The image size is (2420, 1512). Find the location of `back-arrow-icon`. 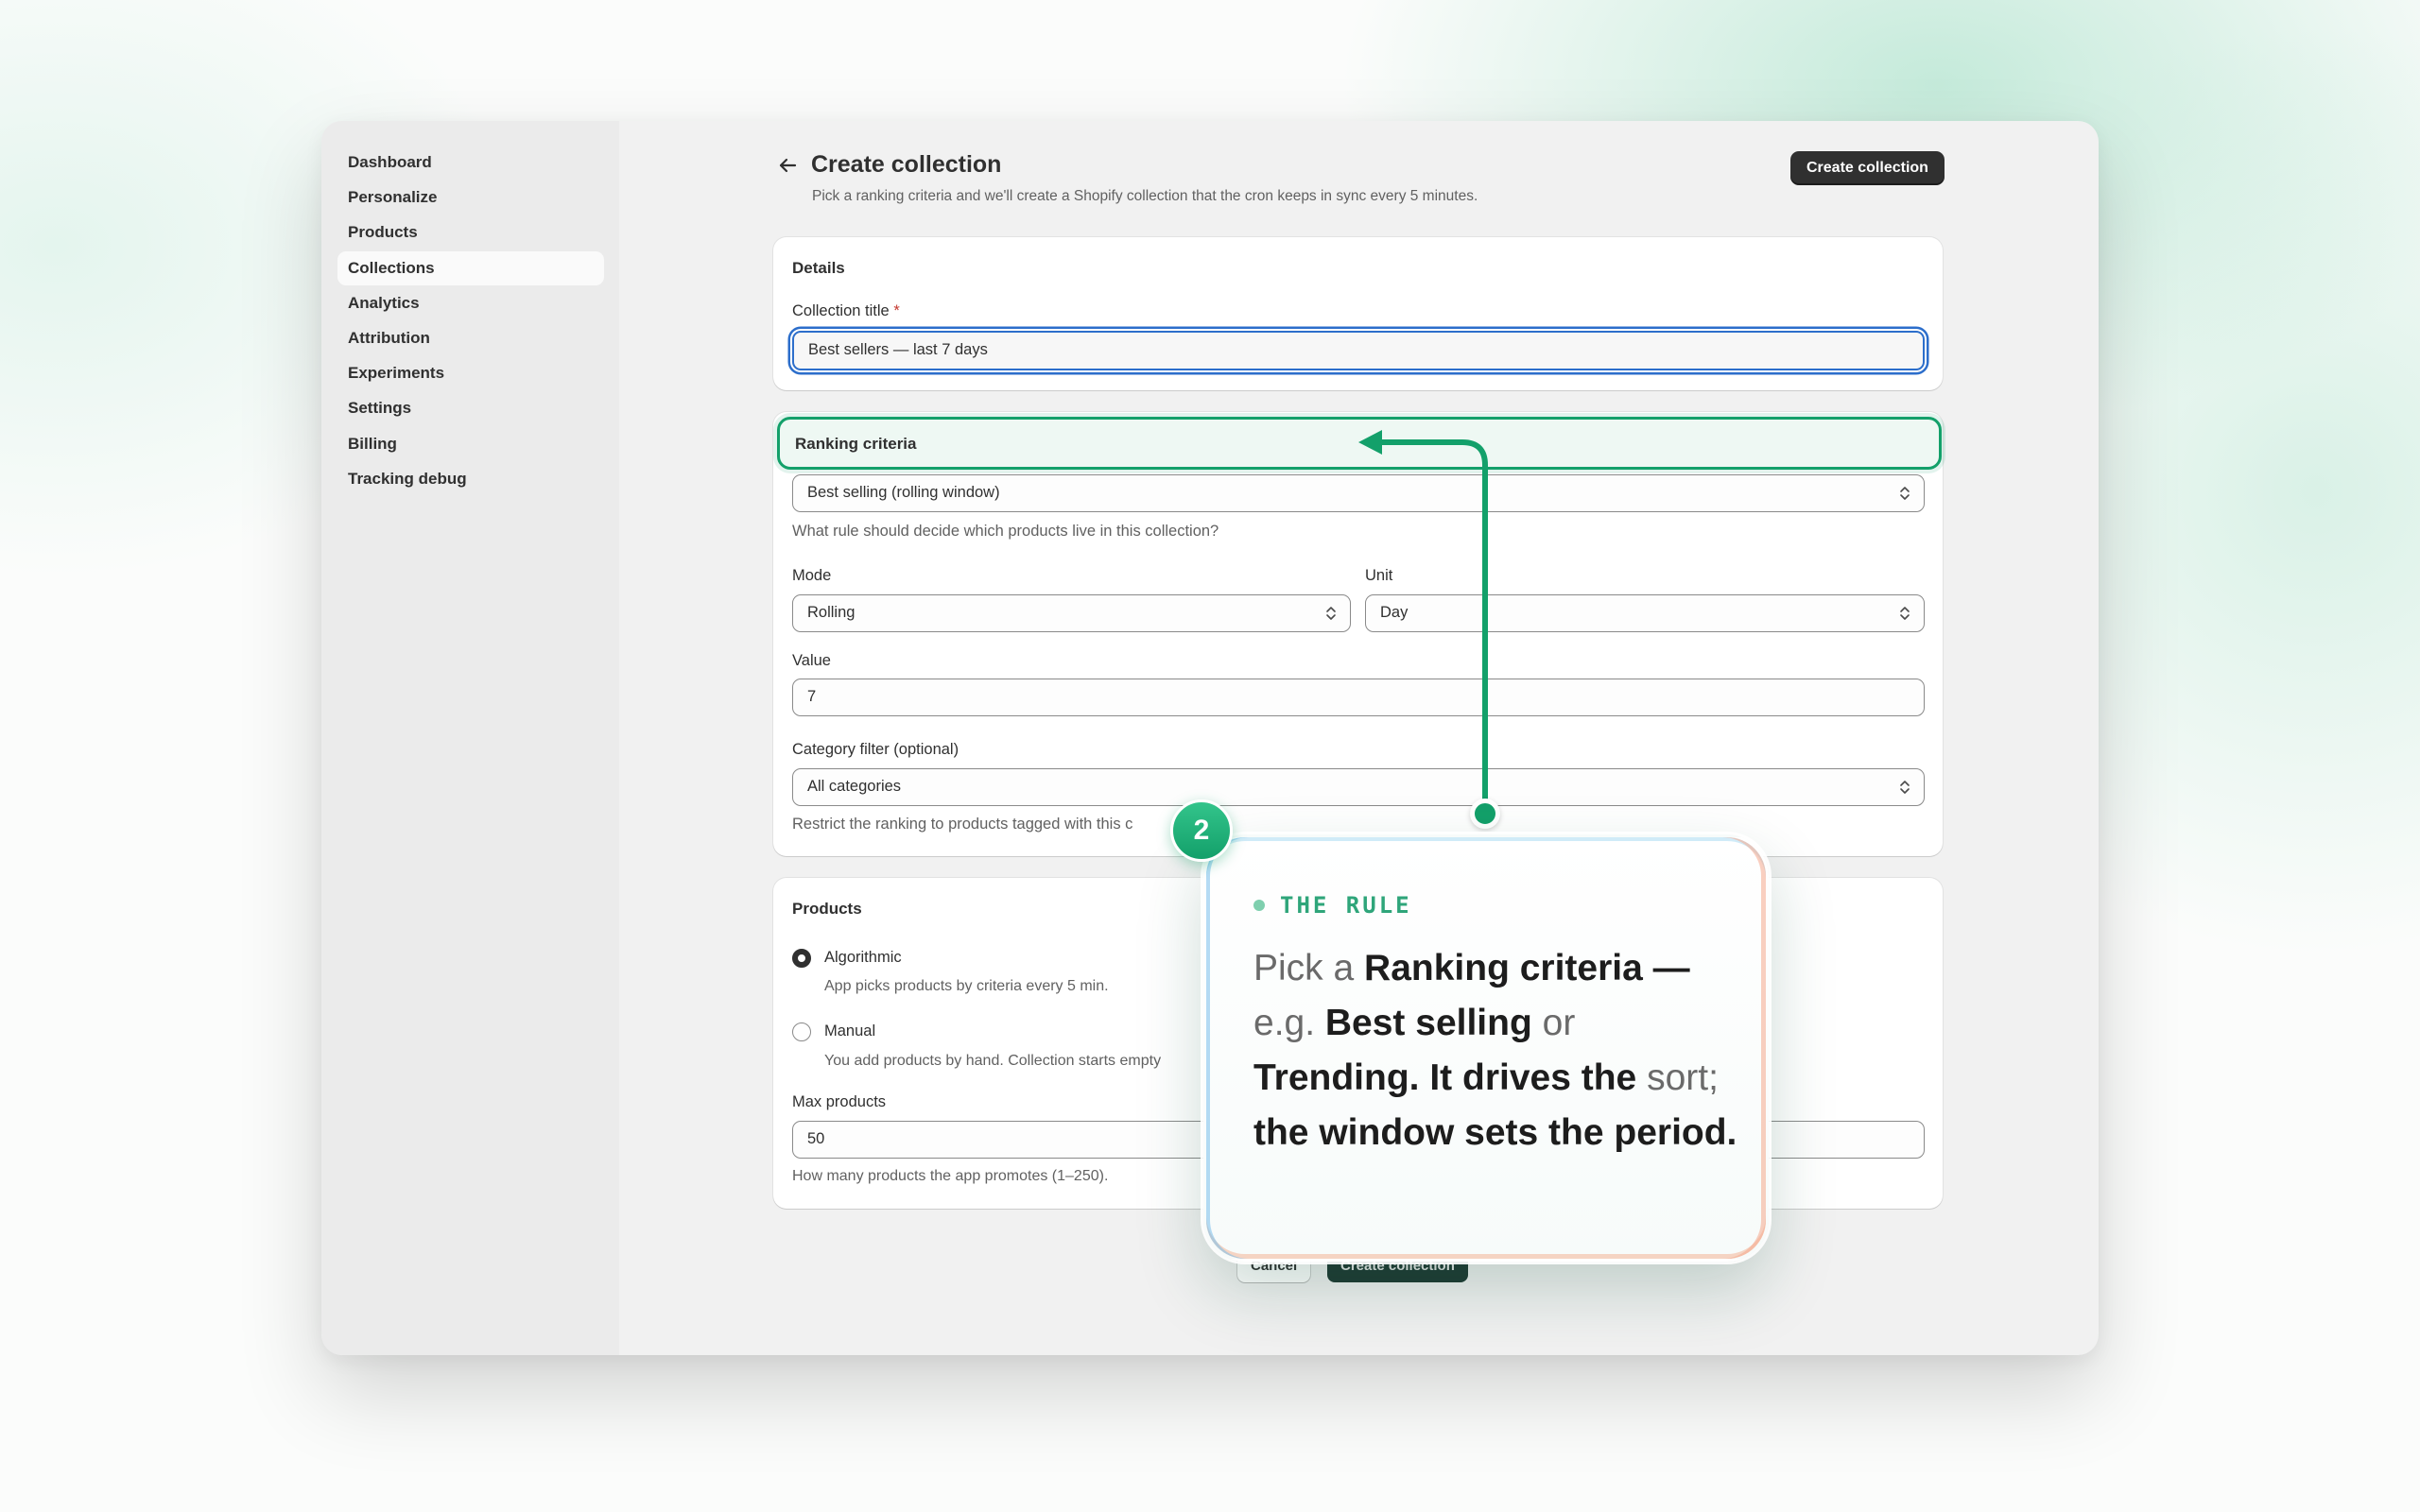

back-arrow-icon is located at coordinates (787, 165).